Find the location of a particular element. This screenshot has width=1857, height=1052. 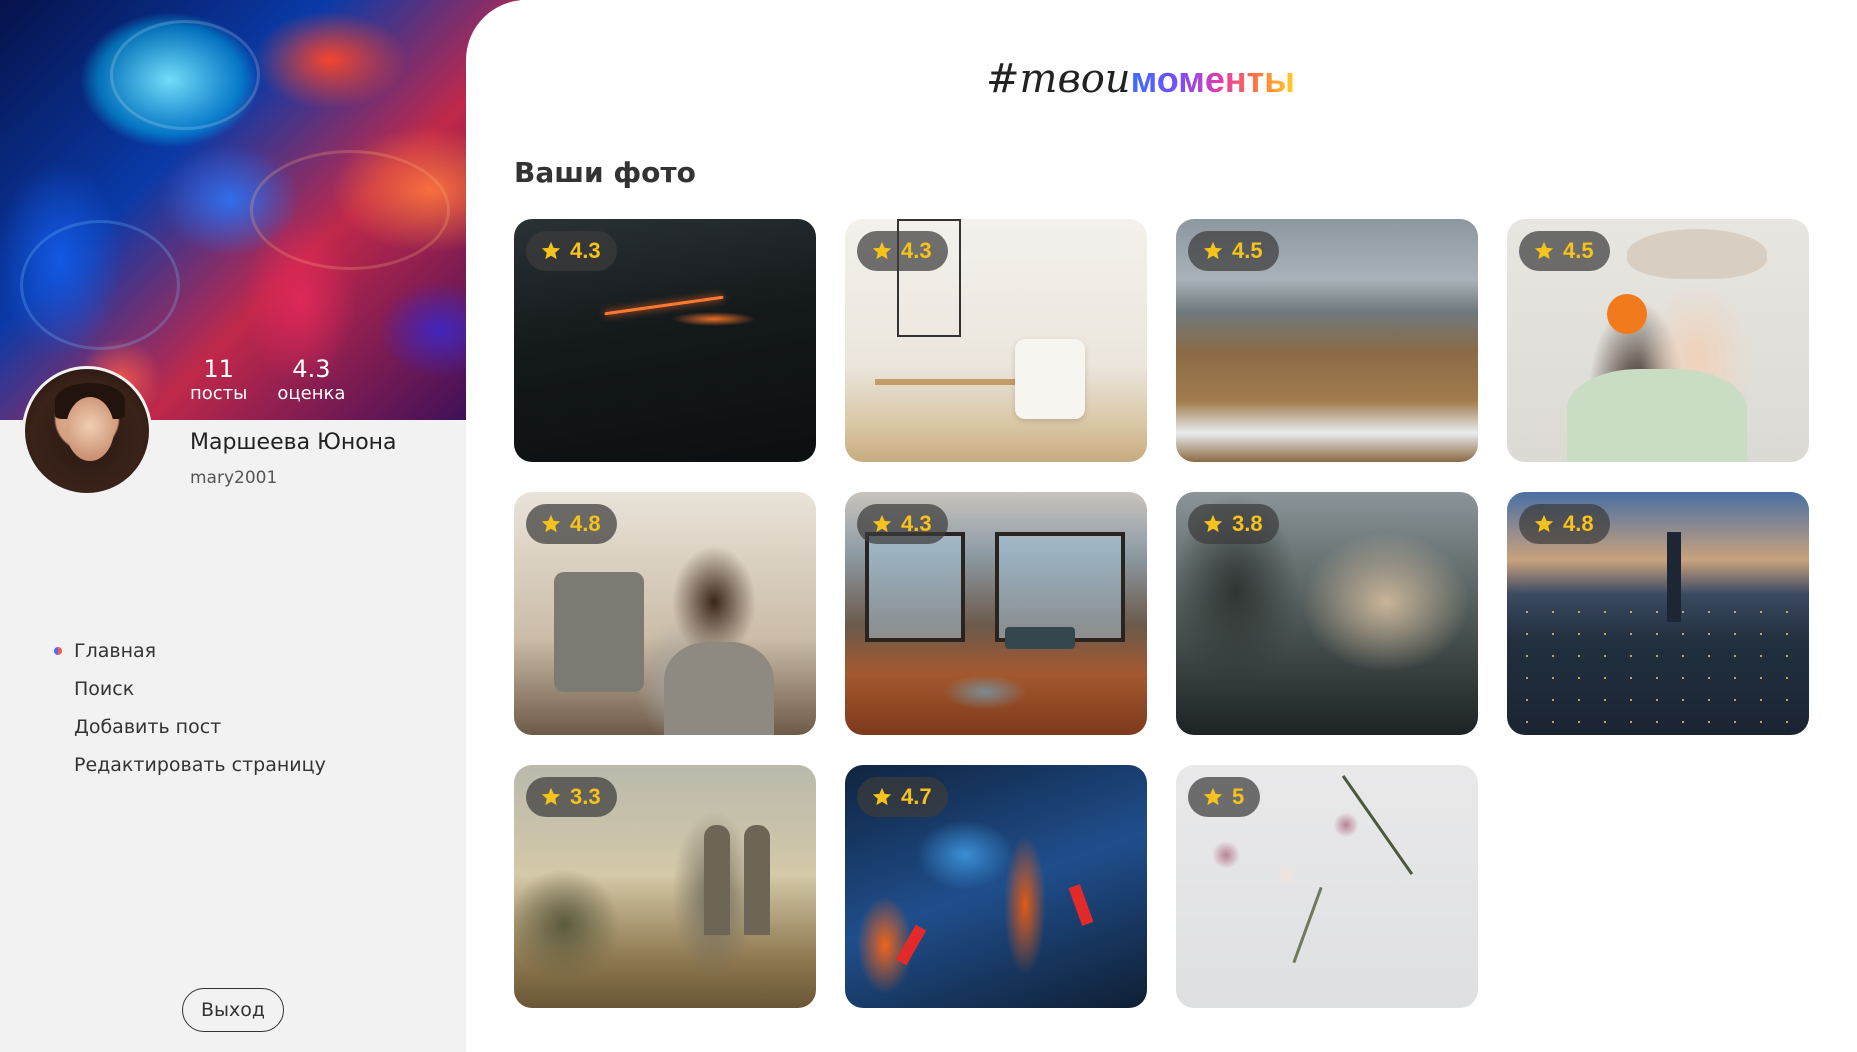

rating-badge: 3.8 is located at coordinates (1233, 524).